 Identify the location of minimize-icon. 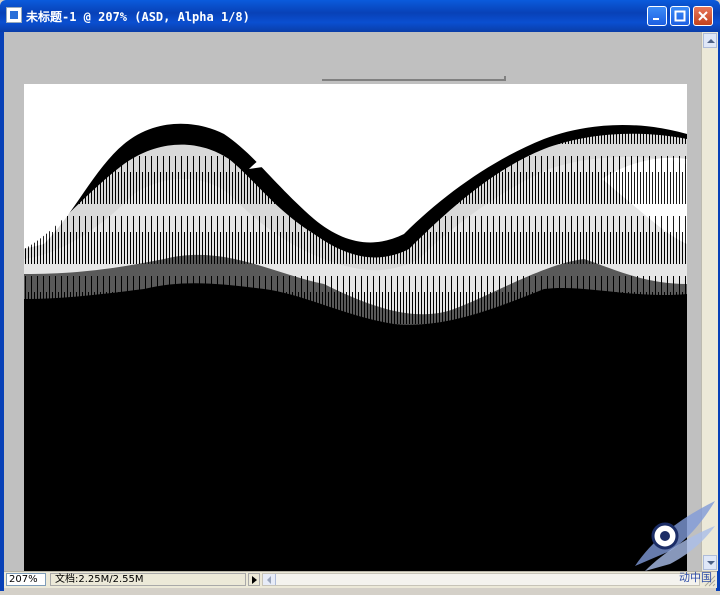
(656, 19).